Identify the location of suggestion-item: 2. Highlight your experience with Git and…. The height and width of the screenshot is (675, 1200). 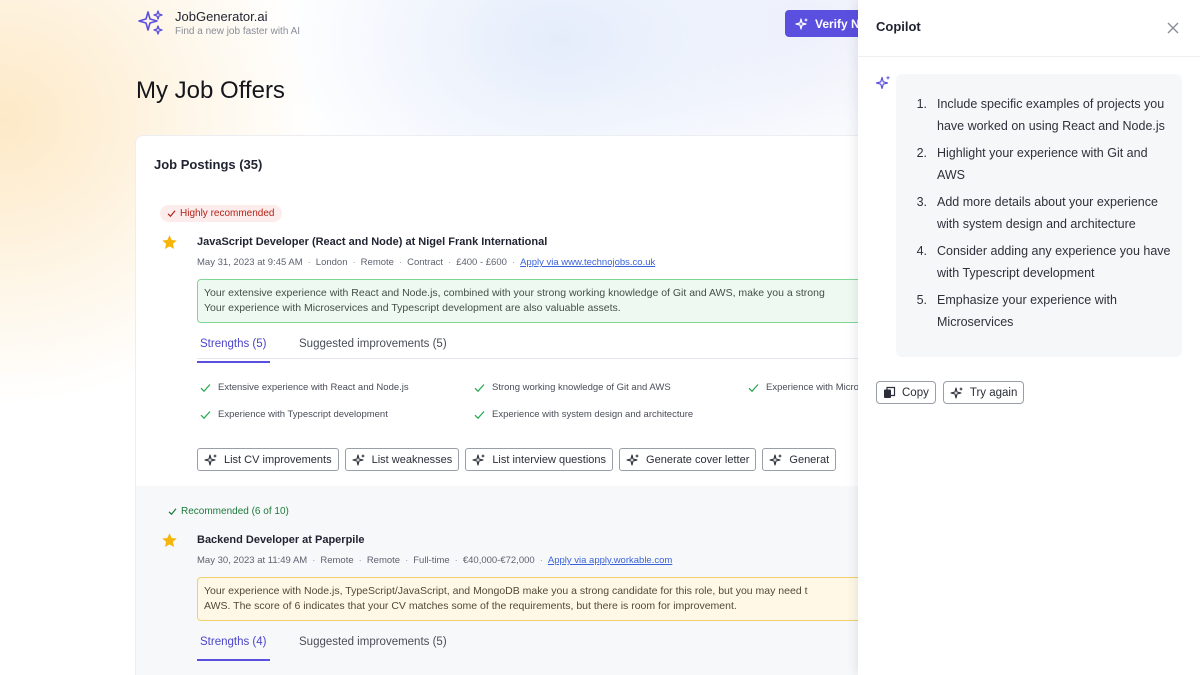
(1039, 164).